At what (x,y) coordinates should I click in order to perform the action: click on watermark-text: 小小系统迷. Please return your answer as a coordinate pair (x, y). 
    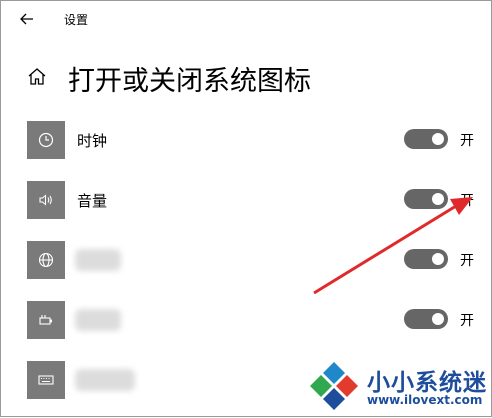
    Looking at the image, I should click on (427, 383).